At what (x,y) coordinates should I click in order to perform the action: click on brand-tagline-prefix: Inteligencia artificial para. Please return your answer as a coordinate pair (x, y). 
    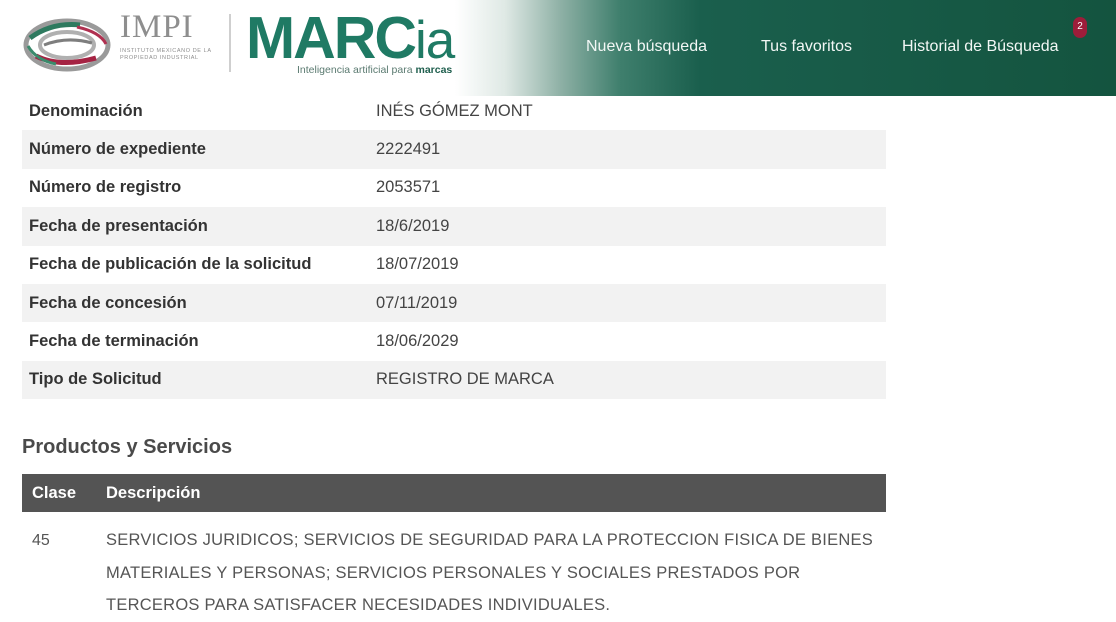
    Looking at the image, I should click on (356, 70).